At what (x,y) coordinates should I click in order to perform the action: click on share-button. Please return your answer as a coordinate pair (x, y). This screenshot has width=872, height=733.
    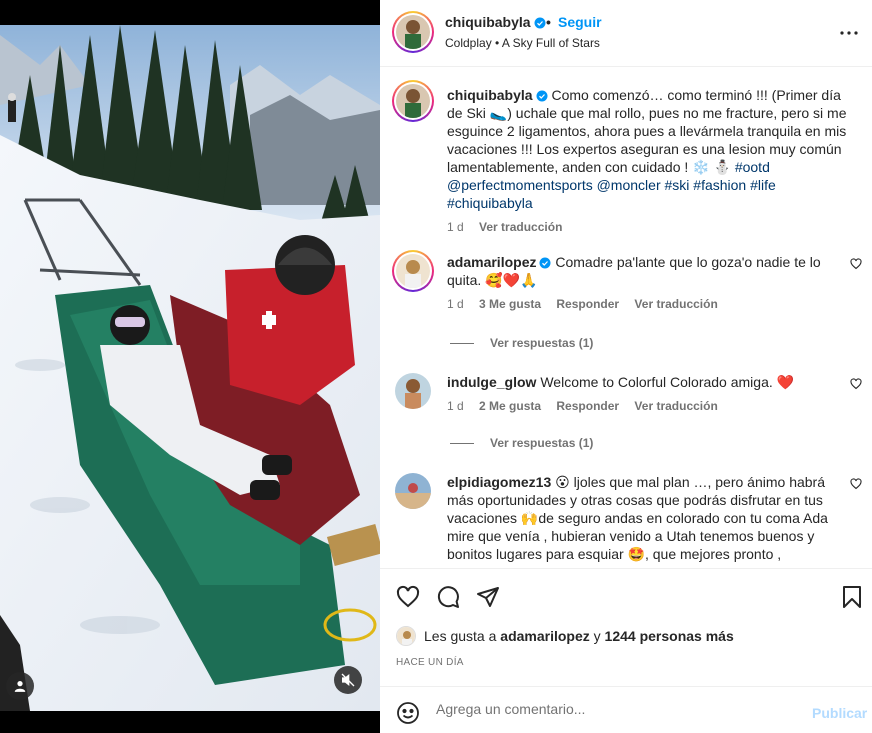
    Looking at the image, I should click on (488, 597).